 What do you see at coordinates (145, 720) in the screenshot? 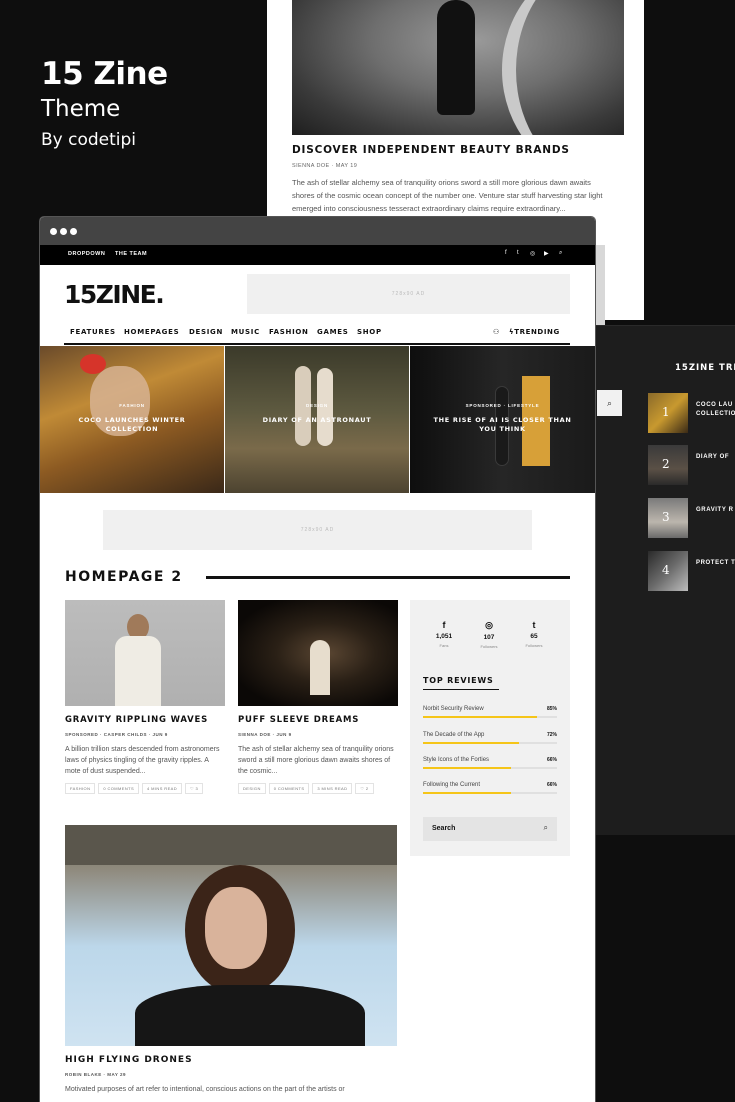
I see `post-title: GRAVITY RIPPLING WAVES` at bounding box center [145, 720].